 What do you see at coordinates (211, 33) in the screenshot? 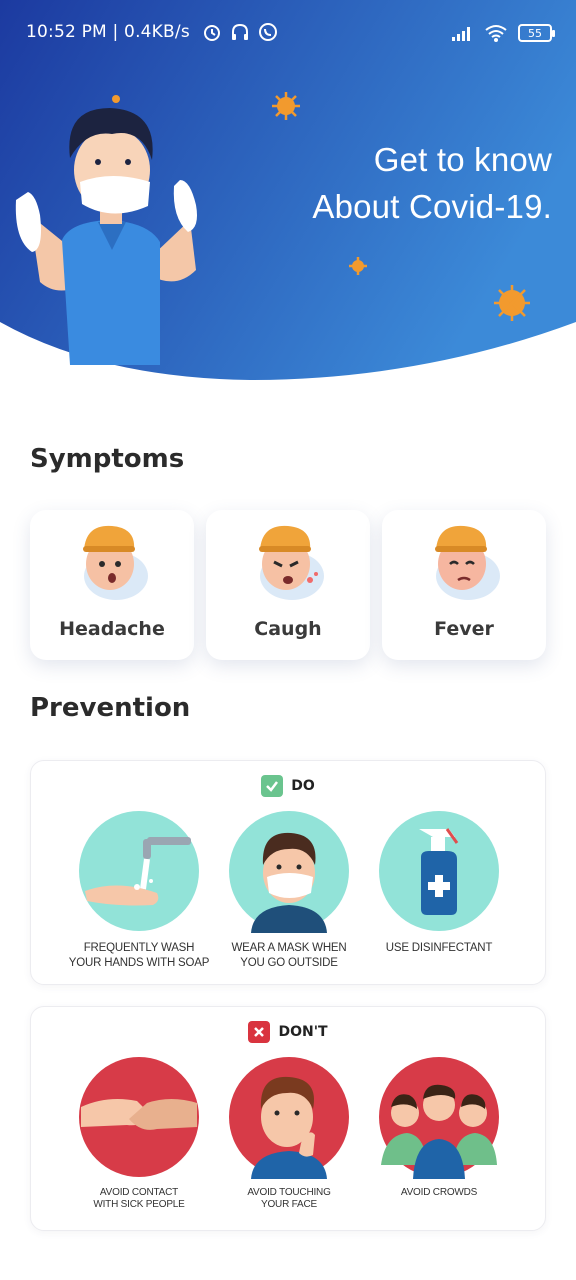
I see `alarm-icon` at bounding box center [211, 33].